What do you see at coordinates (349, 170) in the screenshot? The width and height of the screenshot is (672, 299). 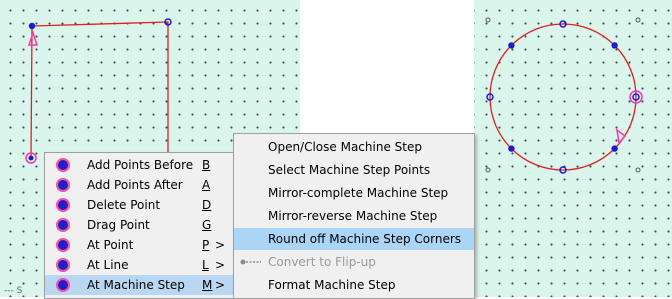 I see `submenu-item-label: Select Machine Step Points` at bounding box center [349, 170].